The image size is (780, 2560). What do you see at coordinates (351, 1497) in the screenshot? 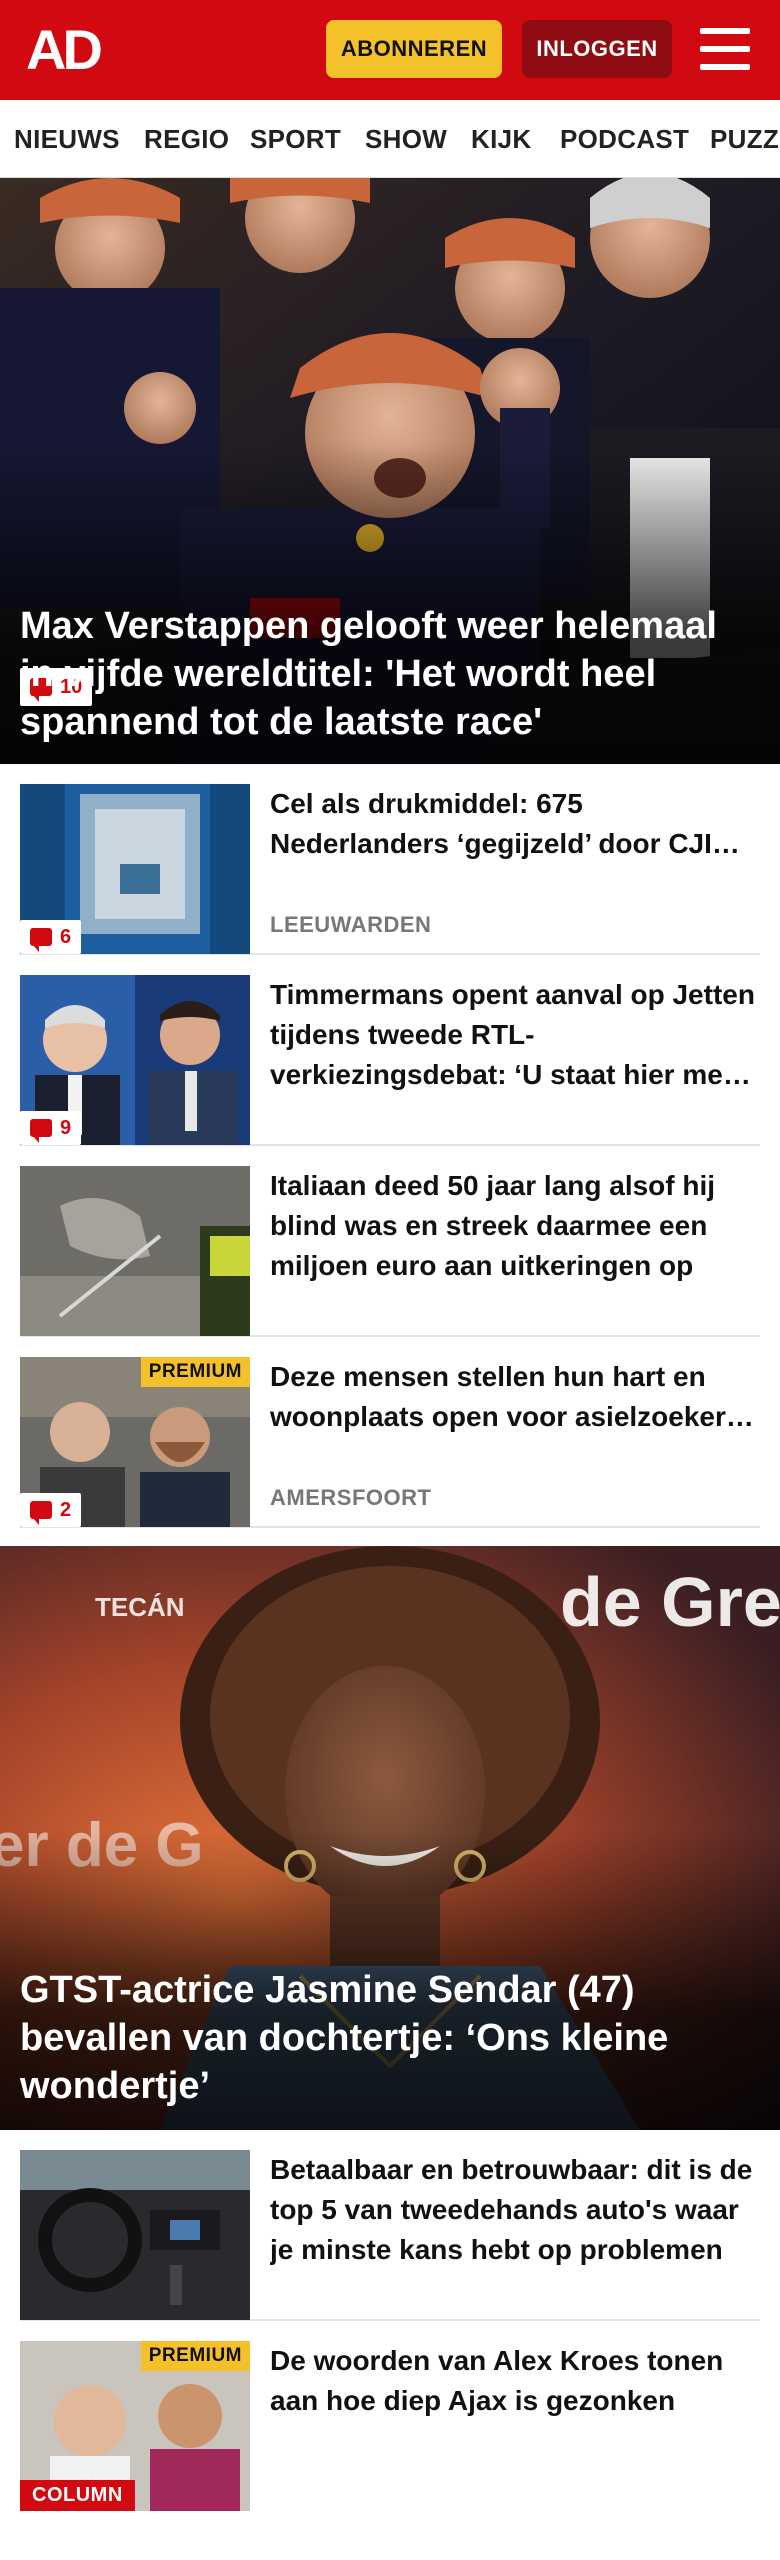
I see `article-location: AMERSFOORT` at bounding box center [351, 1497].